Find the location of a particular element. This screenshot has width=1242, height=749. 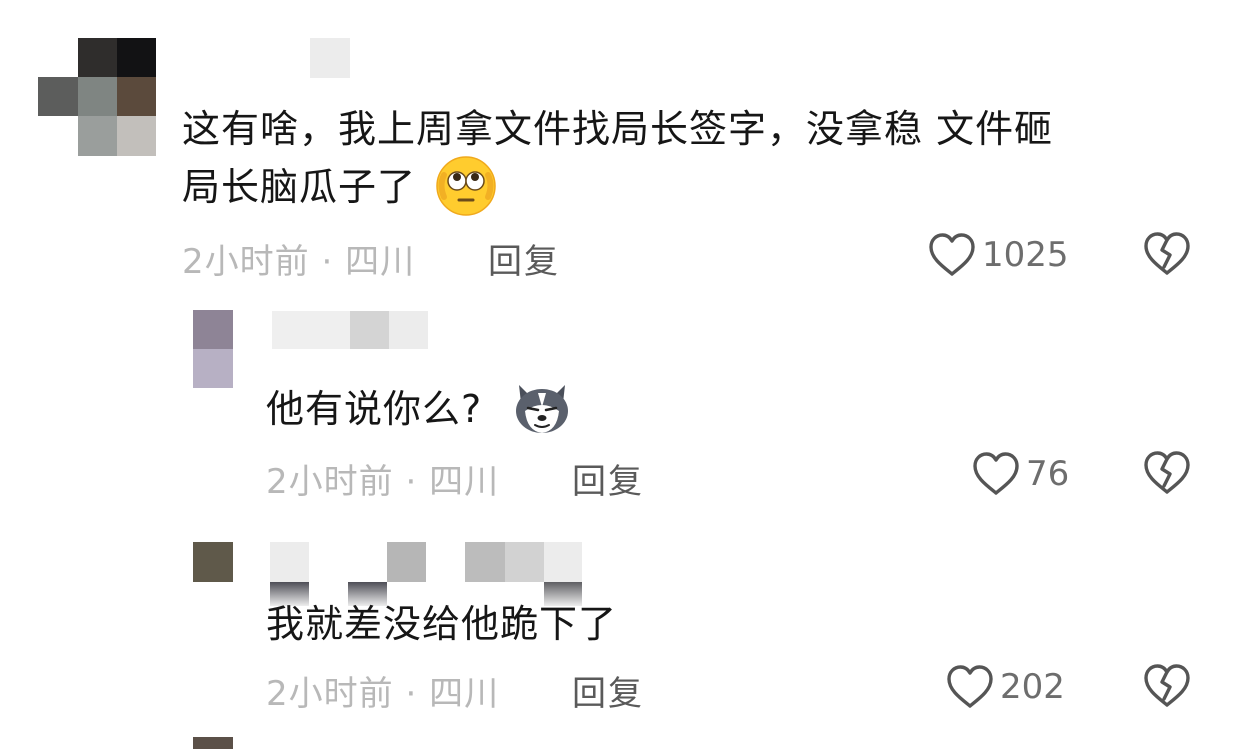

comment-text: 我就差没给他跪下了 is located at coordinates (441, 624).